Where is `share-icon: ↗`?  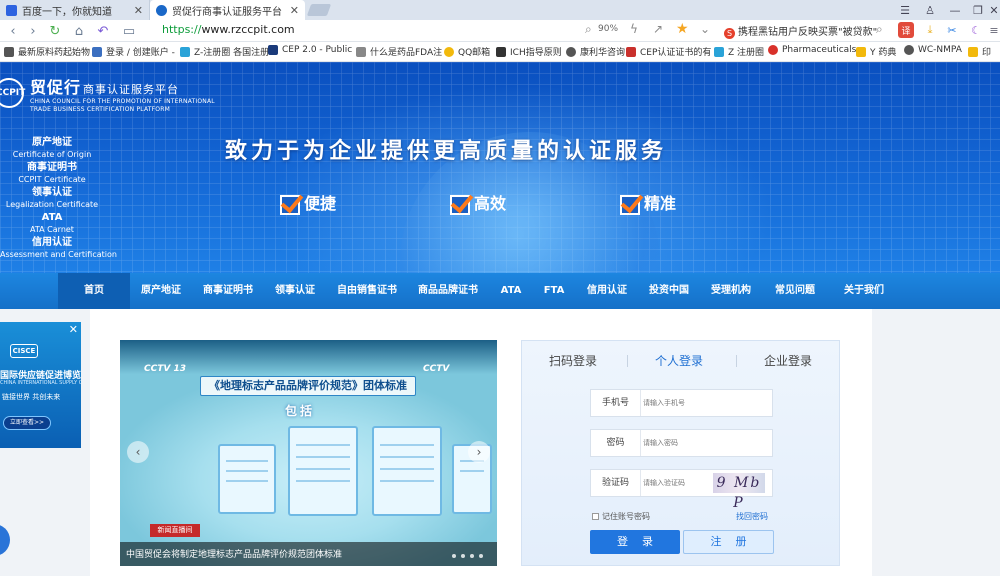
share-icon: ↗ is located at coordinates (658, 29).